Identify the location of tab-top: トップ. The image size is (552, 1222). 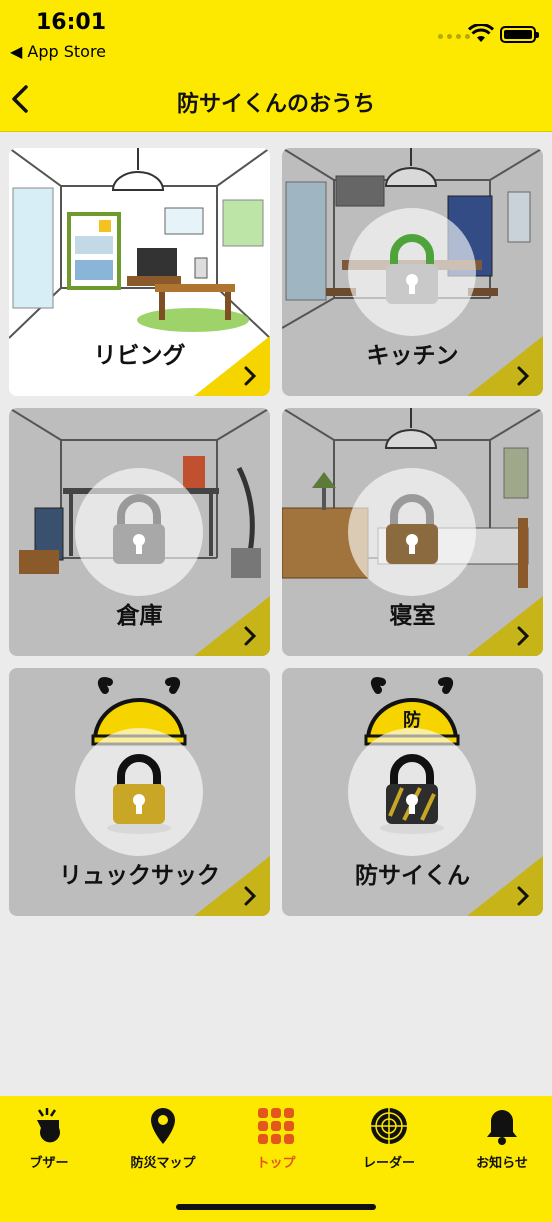
(276, 1136).